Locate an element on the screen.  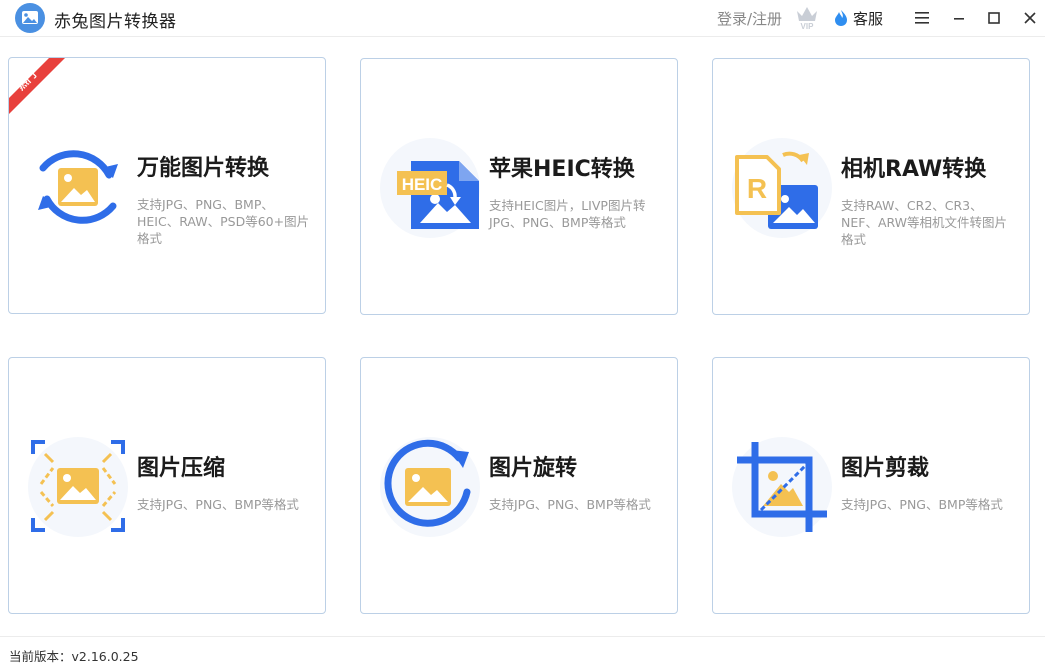
maximize-button is located at coordinates (994, 18).